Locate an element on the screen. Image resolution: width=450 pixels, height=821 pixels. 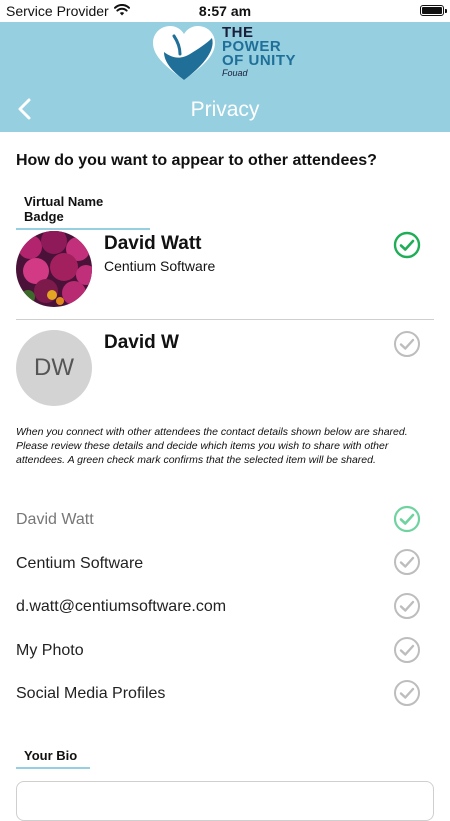
badge-option-company: Centium Software is located at coordinates (160, 266).